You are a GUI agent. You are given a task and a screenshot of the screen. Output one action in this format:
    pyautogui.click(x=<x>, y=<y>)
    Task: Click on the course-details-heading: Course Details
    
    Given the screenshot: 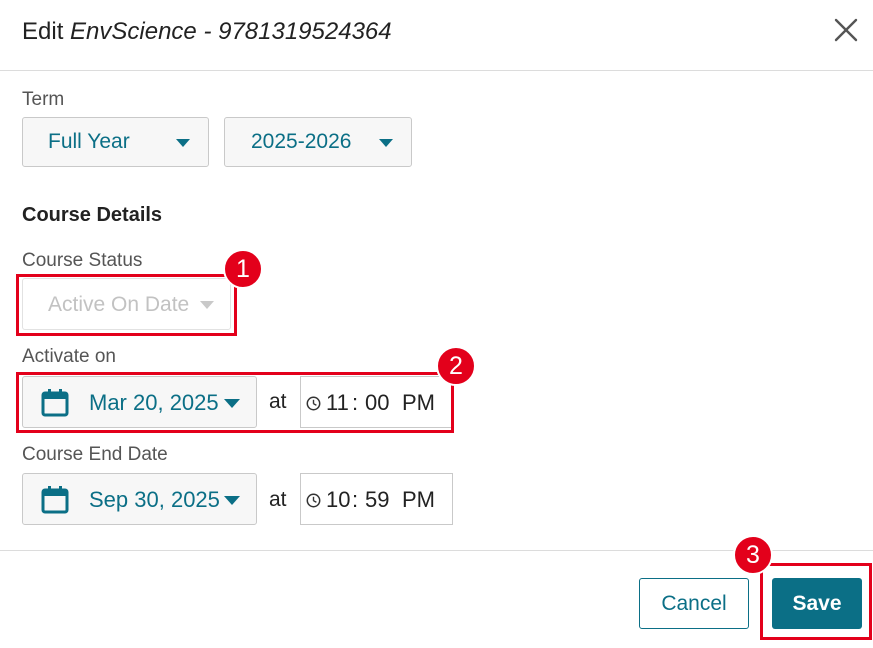 What is the action you would take?
    pyautogui.click(x=92, y=215)
    